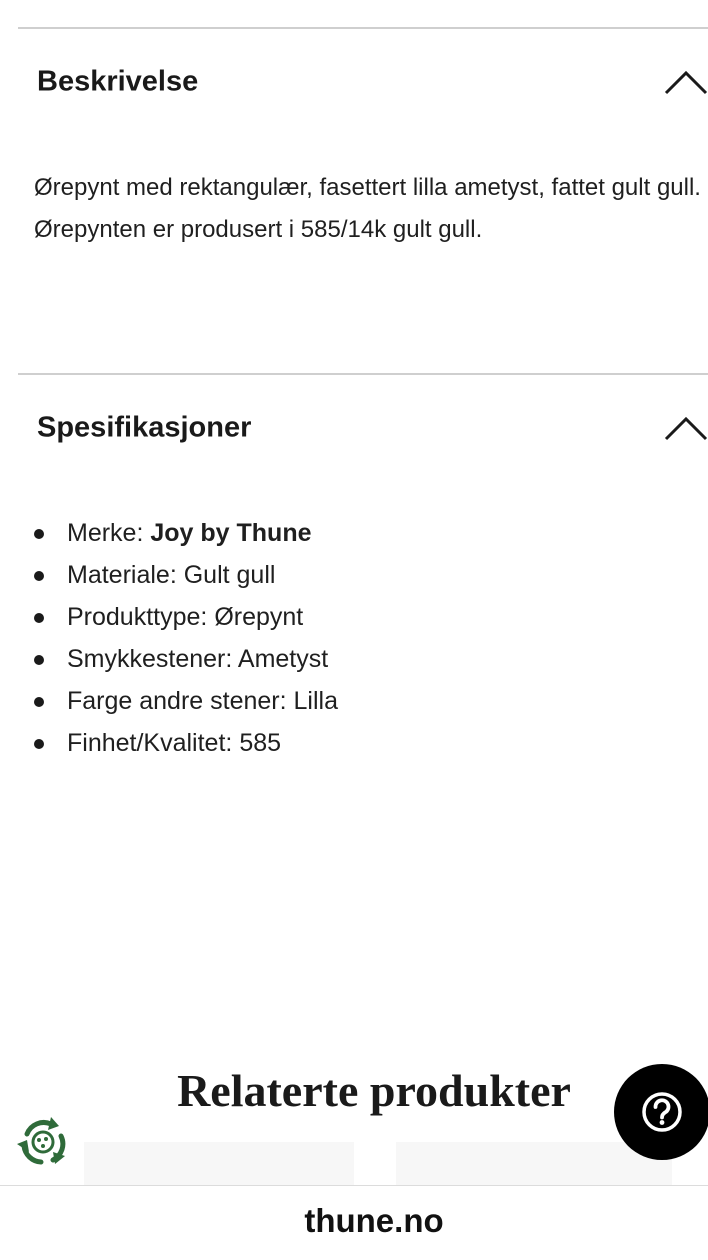 This screenshot has height=1260, width=708. What do you see at coordinates (374, 1090) in the screenshot?
I see `related-products-title: Relaterte produkter` at bounding box center [374, 1090].